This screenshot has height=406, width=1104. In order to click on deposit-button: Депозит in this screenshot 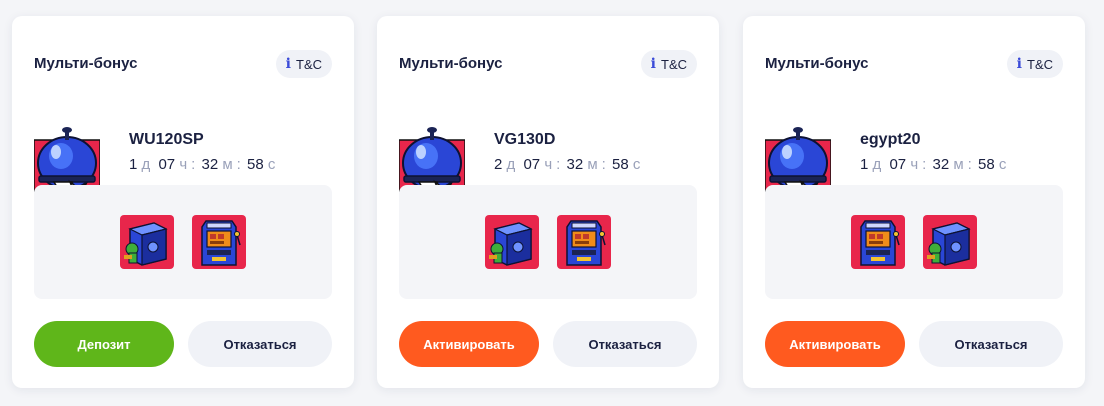, I will do `click(104, 344)`.